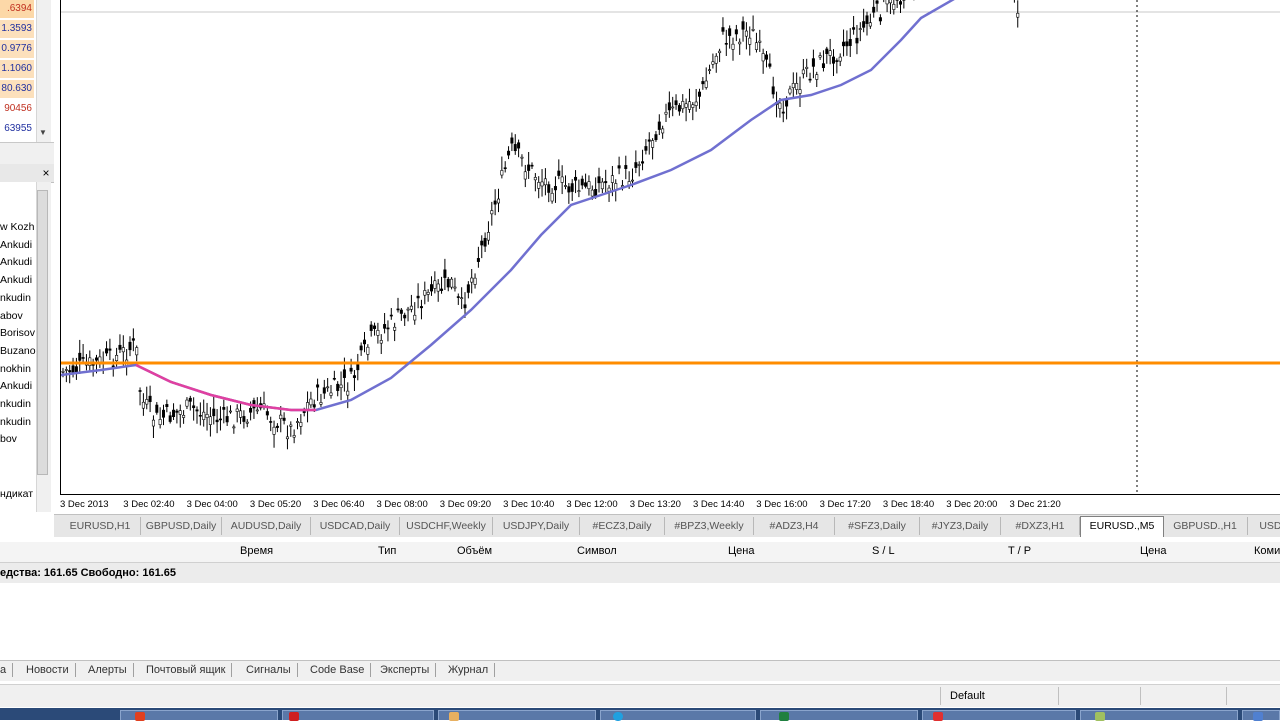 The image size is (1280, 721). What do you see at coordinates (340, 670) in the screenshot?
I see `terminal-tab: Code Base` at bounding box center [340, 670].